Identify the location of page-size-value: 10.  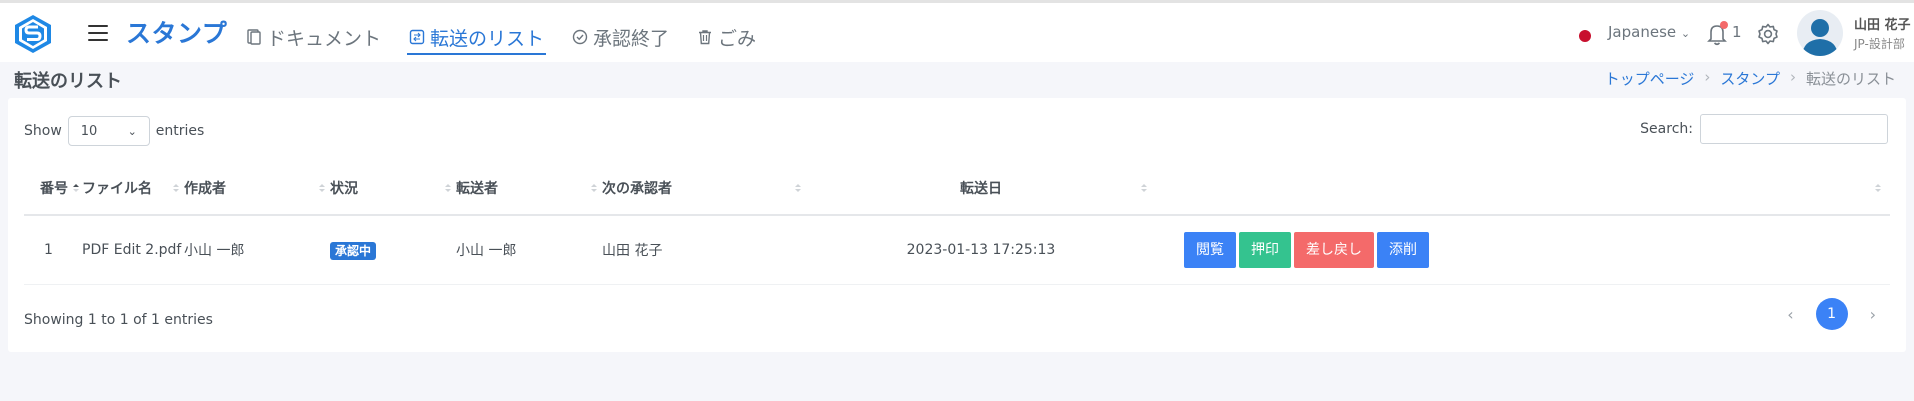
(89, 131).